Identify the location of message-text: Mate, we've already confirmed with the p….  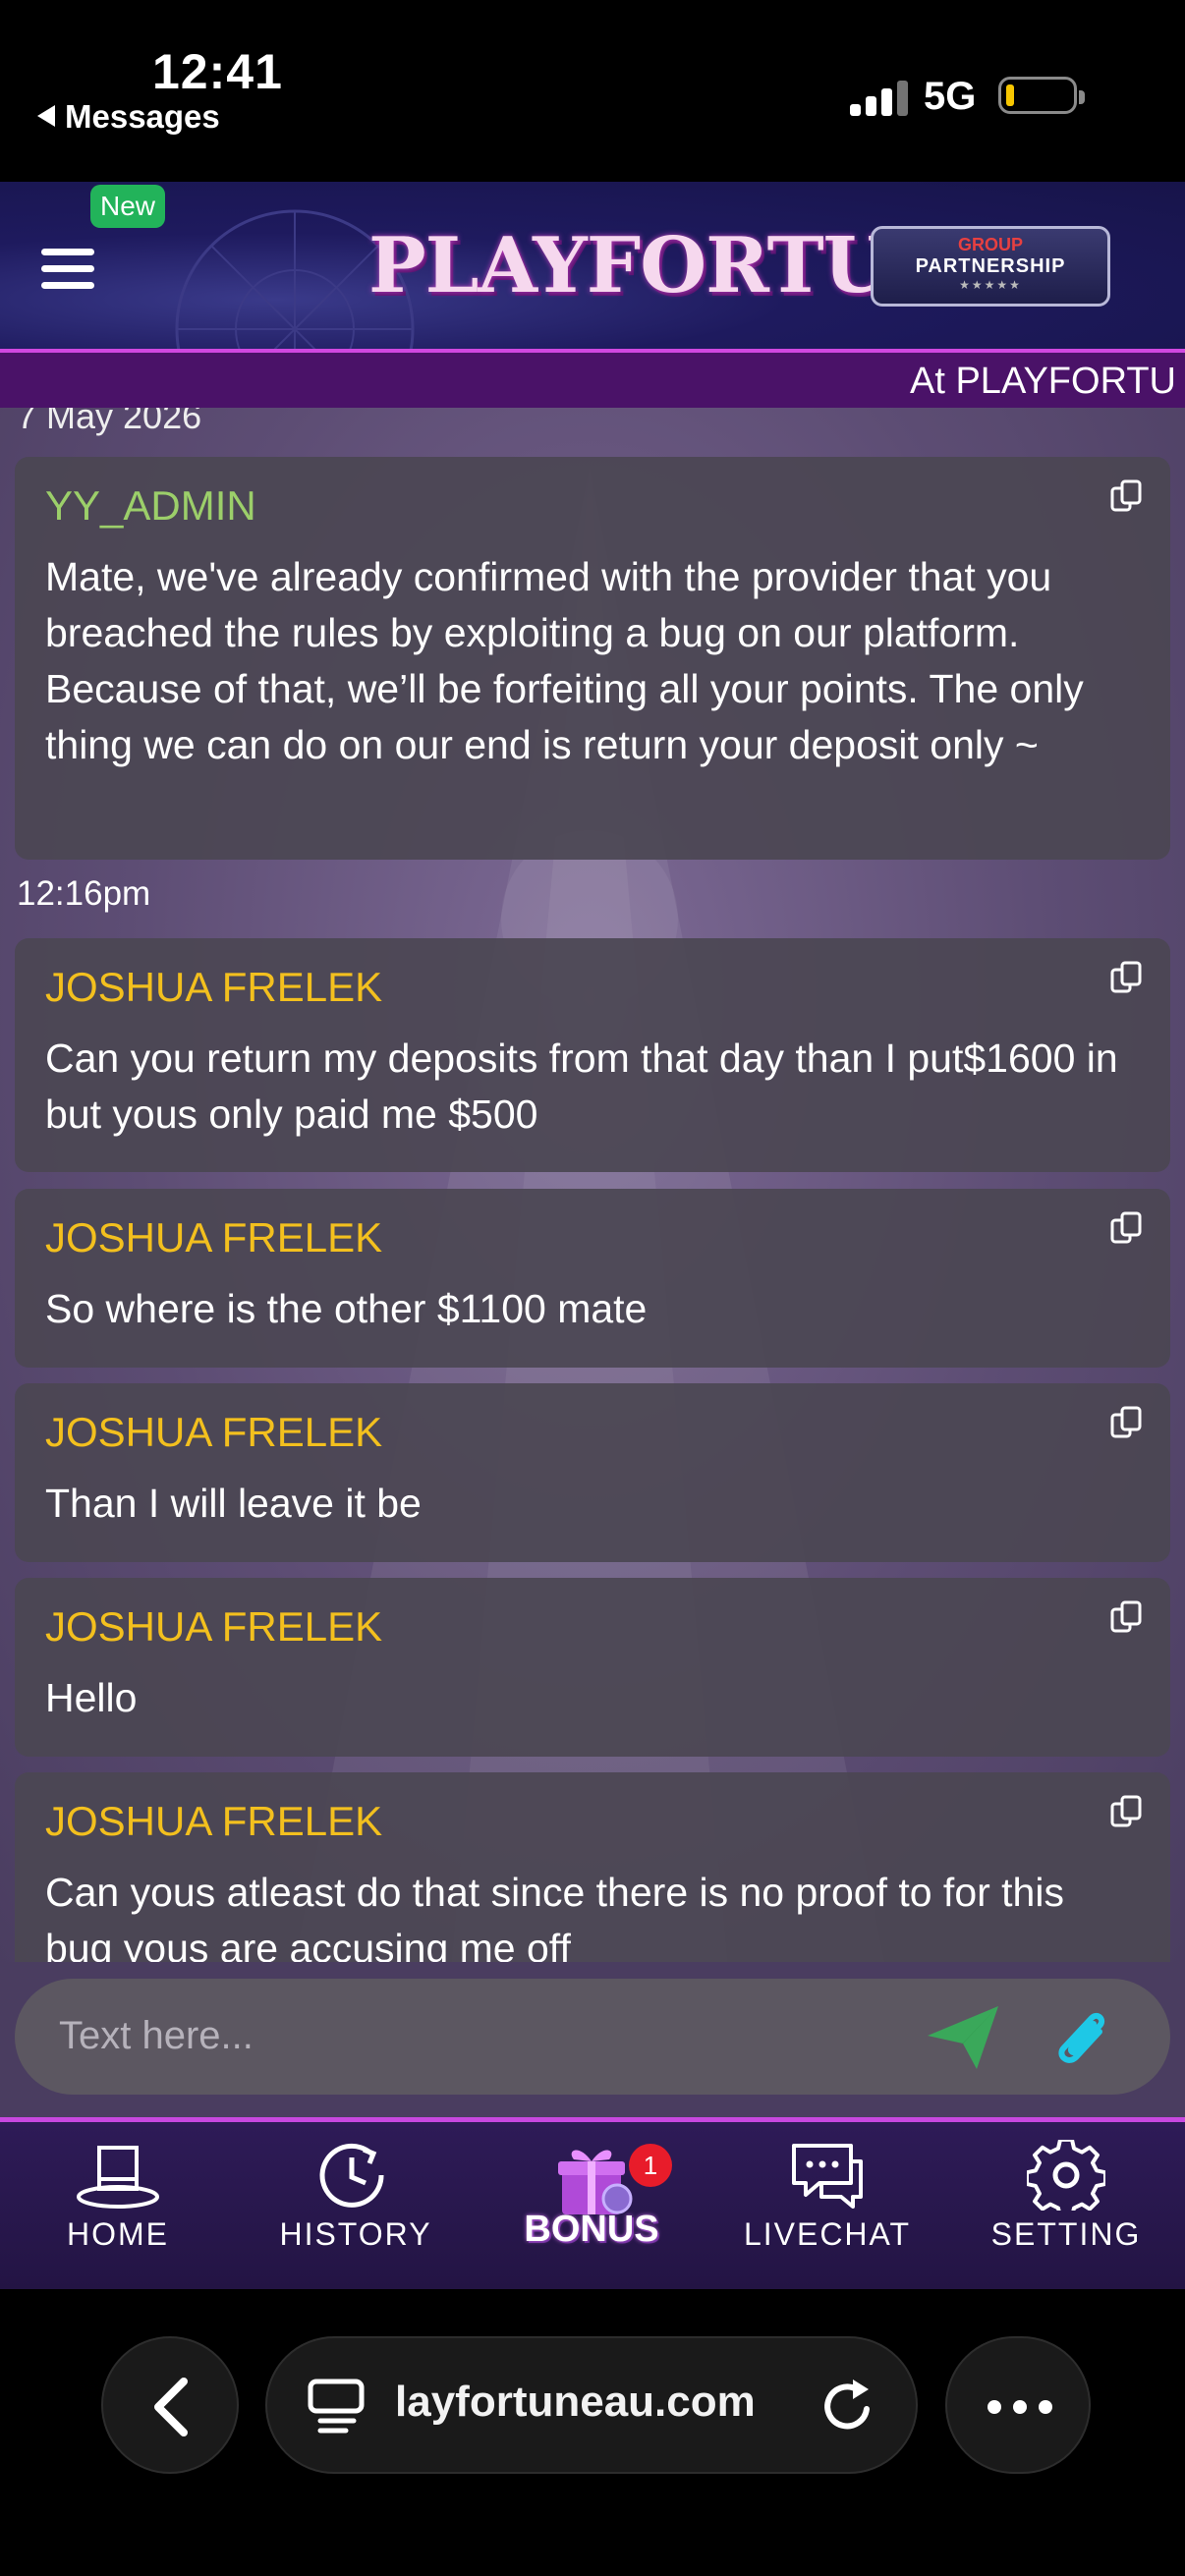
(565, 660).